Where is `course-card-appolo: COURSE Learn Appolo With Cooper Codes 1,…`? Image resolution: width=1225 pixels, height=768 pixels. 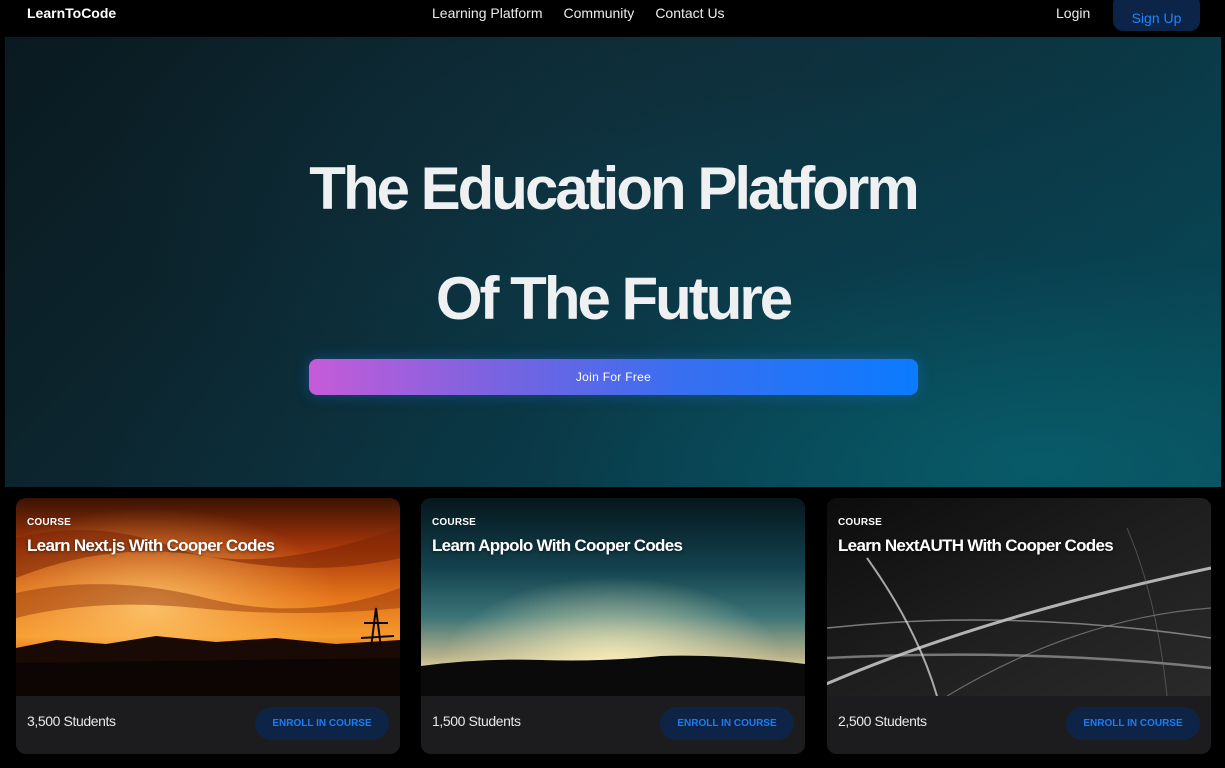
course-card-appolo: COURSE Learn Appolo With Cooper Codes 1,… is located at coordinates (613, 626).